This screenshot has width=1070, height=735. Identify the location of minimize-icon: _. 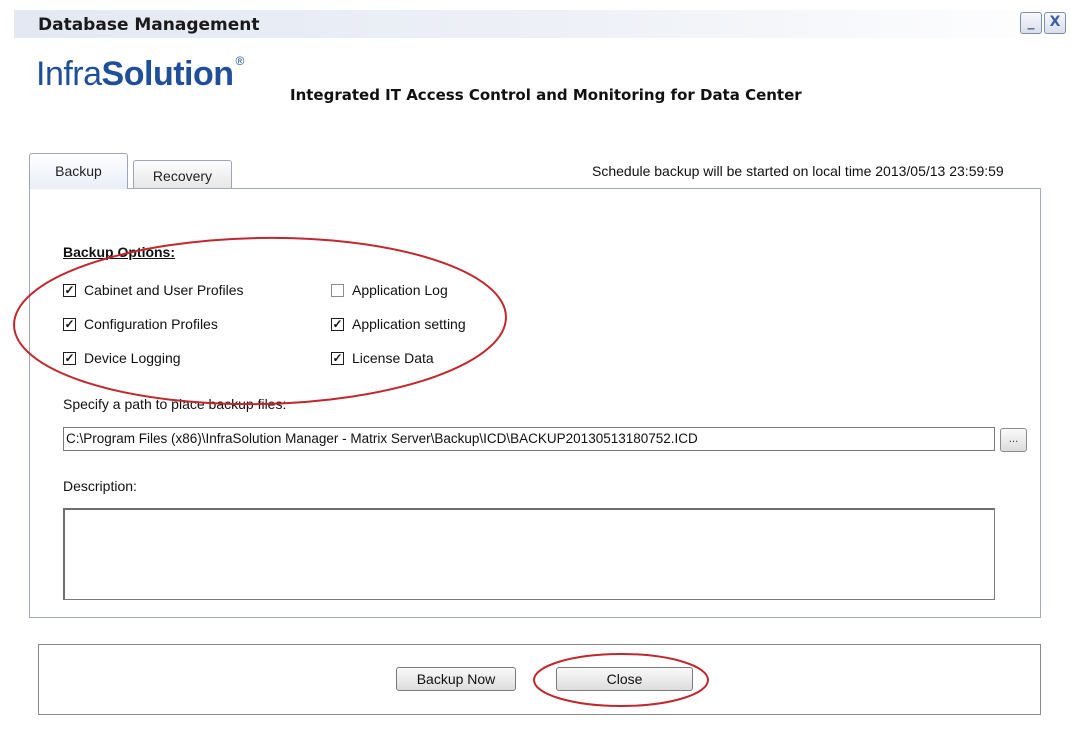
(1031, 22).